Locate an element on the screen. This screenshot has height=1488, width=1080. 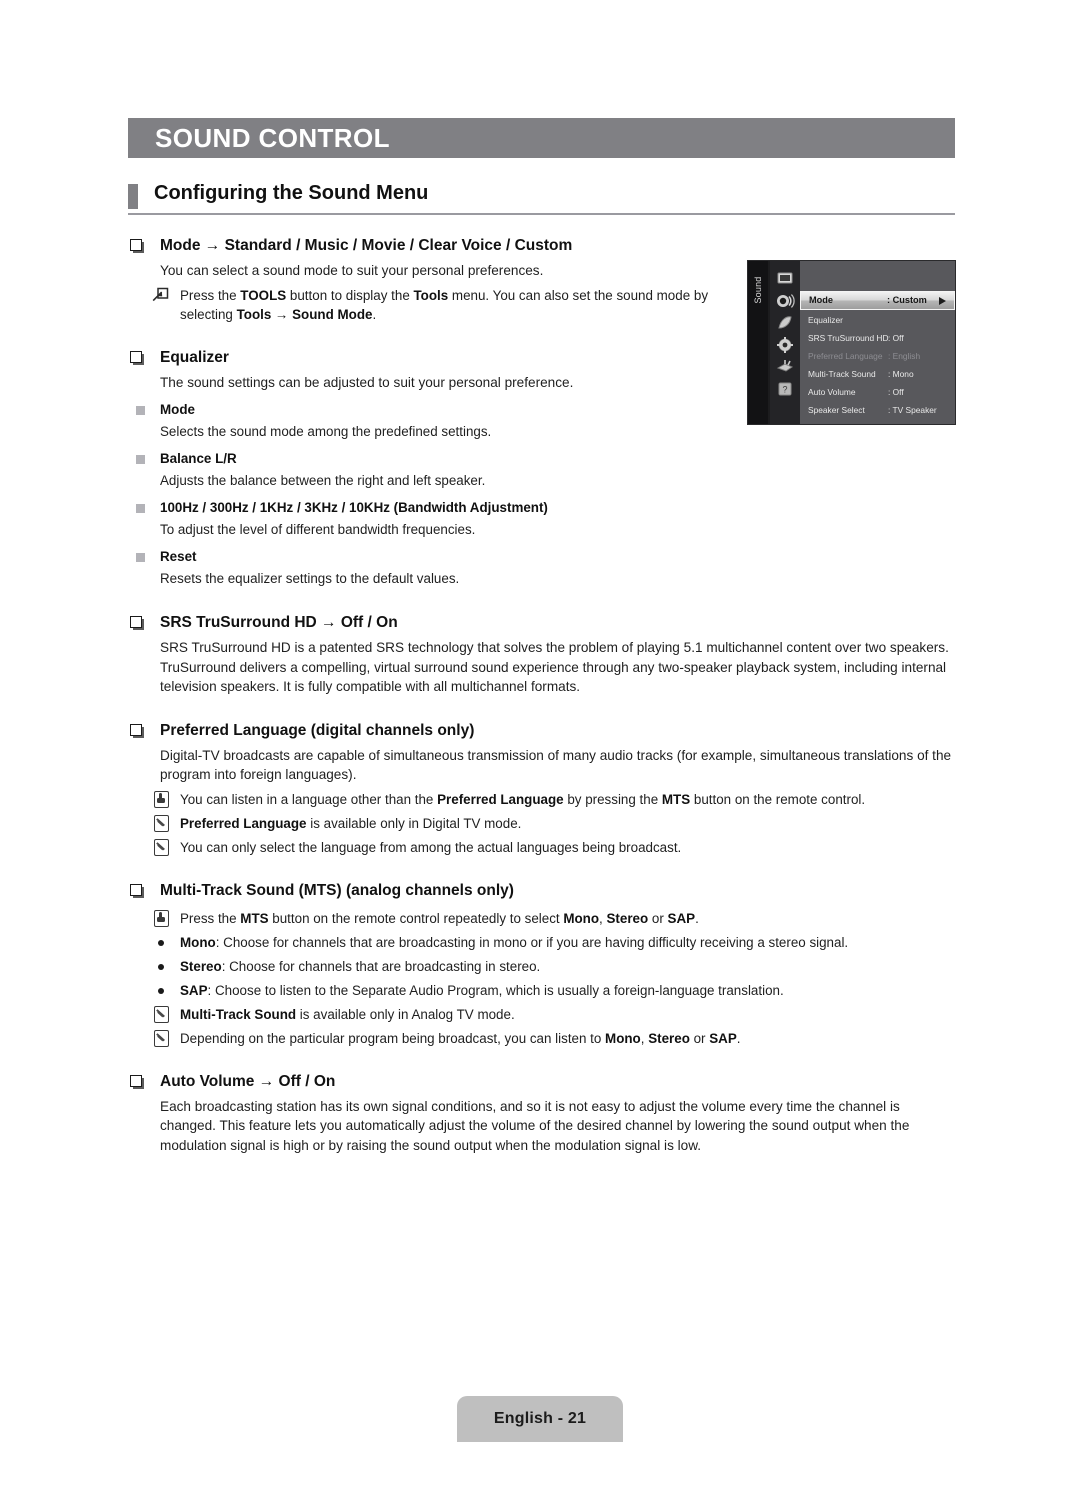
subitem-title: Reset is located at coordinates (178, 556).